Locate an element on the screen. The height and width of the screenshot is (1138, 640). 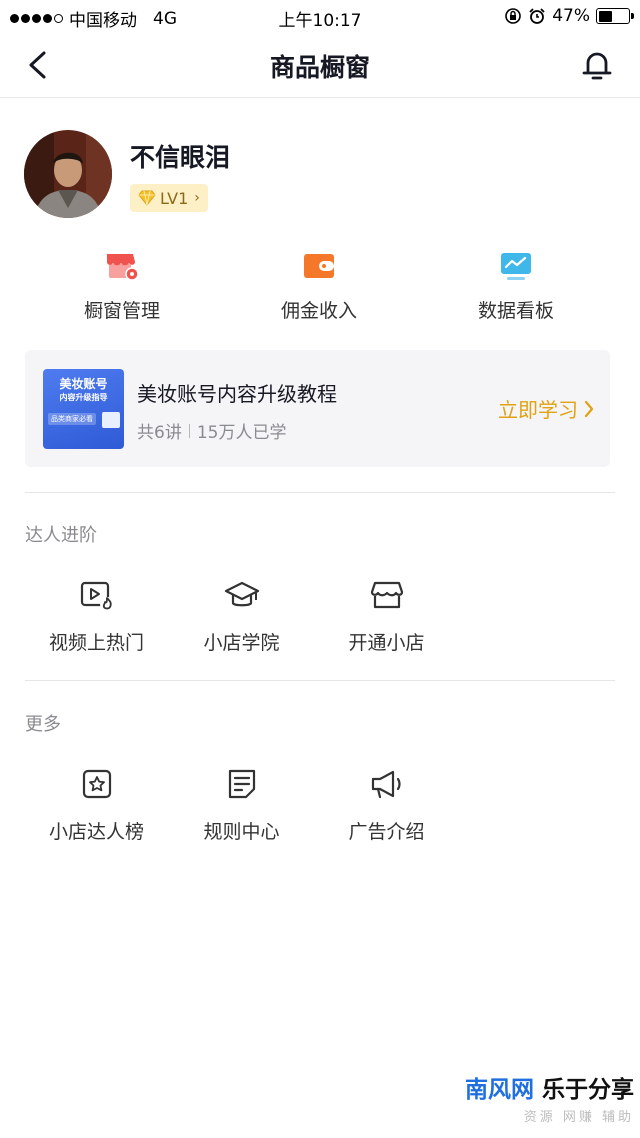
watermark-brand: 南风网 乐于分享 is located at coordinates (549, 1087).